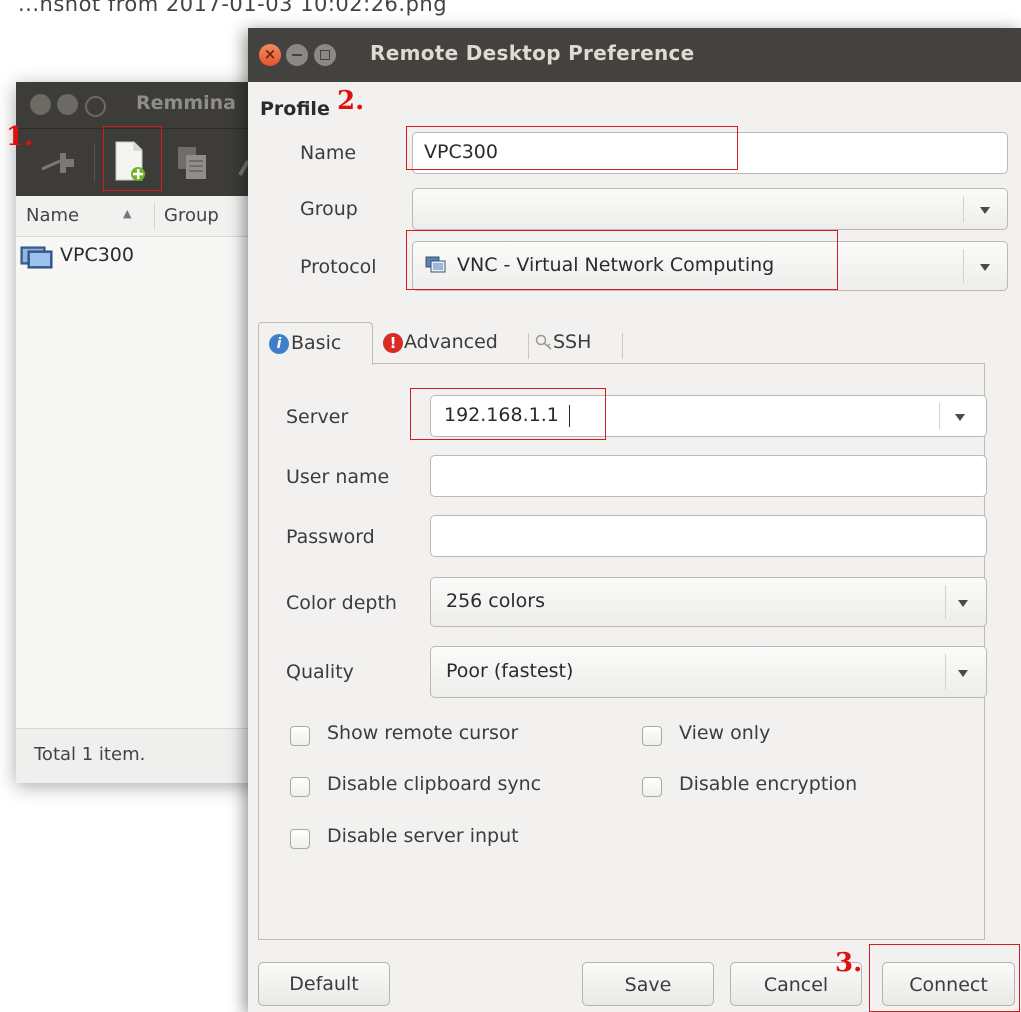 The image size is (1021, 1012). Describe the element at coordinates (508, 414) in the screenshot. I see `annotation-box-server` at that location.